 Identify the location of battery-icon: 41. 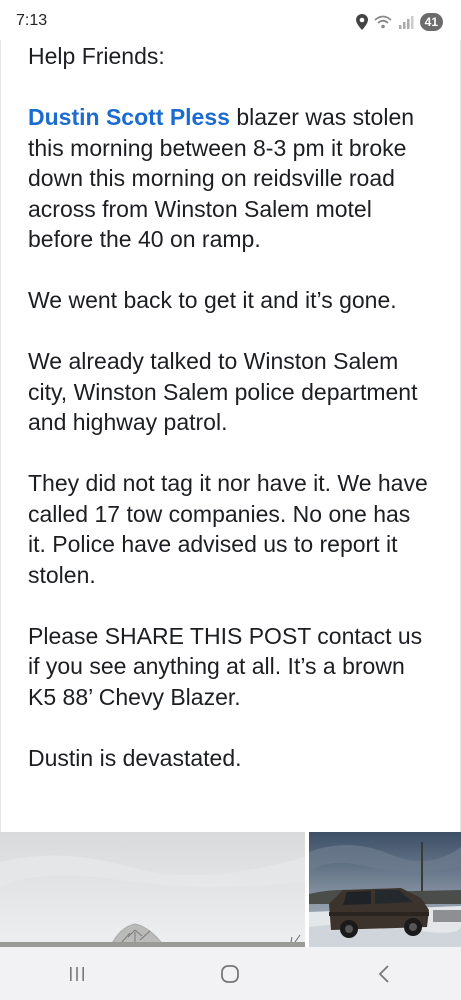
(431, 22).